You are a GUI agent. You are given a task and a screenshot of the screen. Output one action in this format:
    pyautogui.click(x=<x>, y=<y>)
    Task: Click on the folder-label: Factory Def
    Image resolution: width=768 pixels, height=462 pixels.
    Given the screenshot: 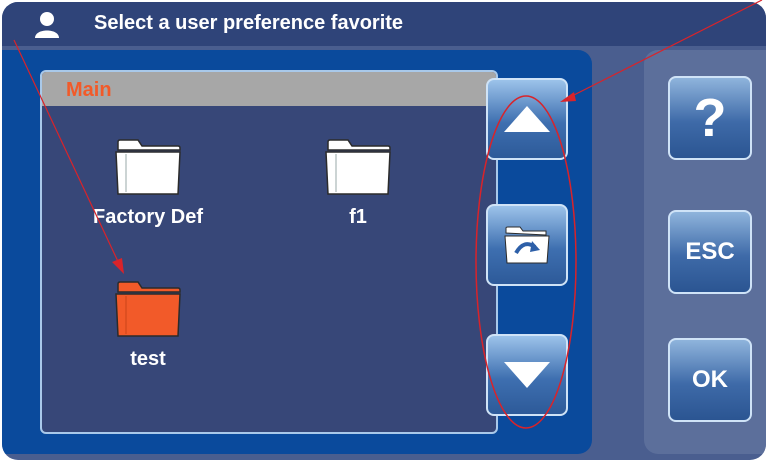 What is the action you would take?
    pyautogui.click(x=148, y=217)
    